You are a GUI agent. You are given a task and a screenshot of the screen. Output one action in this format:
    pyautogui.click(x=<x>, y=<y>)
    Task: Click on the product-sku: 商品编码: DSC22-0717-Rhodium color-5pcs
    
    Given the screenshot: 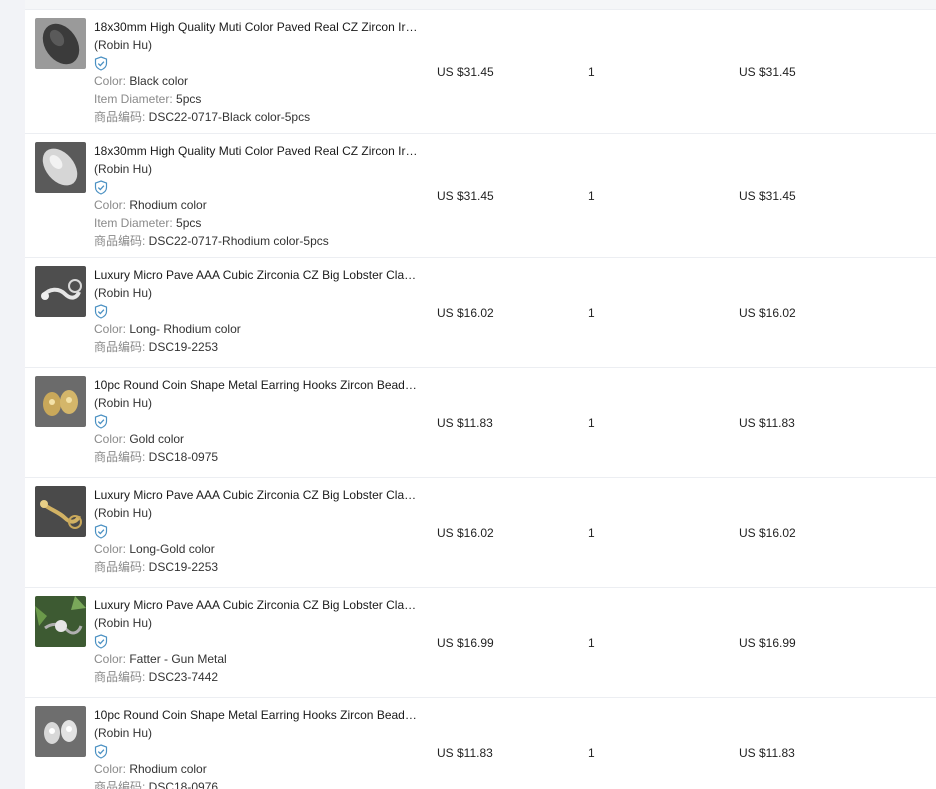 What is the action you would take?
    pyautogui.click(x=211, y=241)
    